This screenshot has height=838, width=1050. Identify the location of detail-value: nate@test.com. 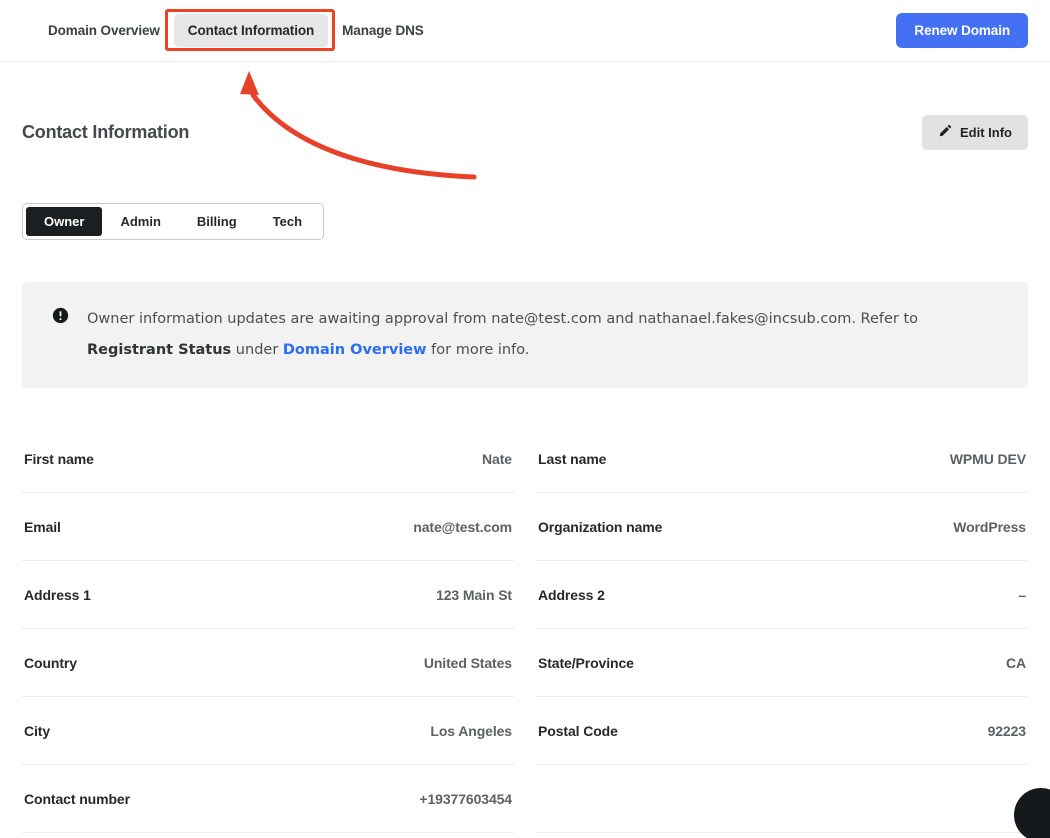
(462, 526).